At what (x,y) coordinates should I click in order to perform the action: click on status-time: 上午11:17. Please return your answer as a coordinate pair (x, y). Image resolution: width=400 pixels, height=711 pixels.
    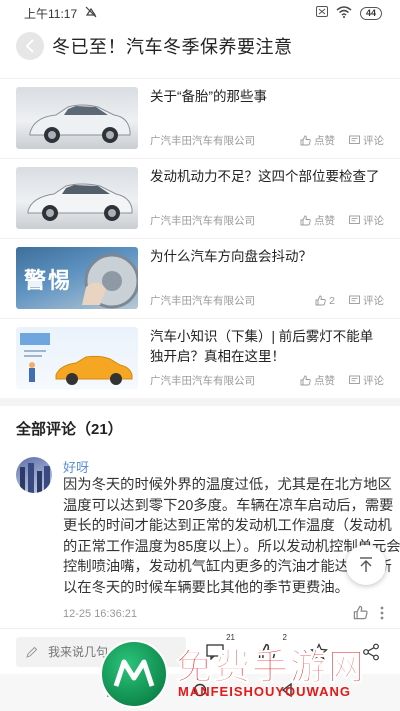
    Looking at the image, I should click on (51, 13).